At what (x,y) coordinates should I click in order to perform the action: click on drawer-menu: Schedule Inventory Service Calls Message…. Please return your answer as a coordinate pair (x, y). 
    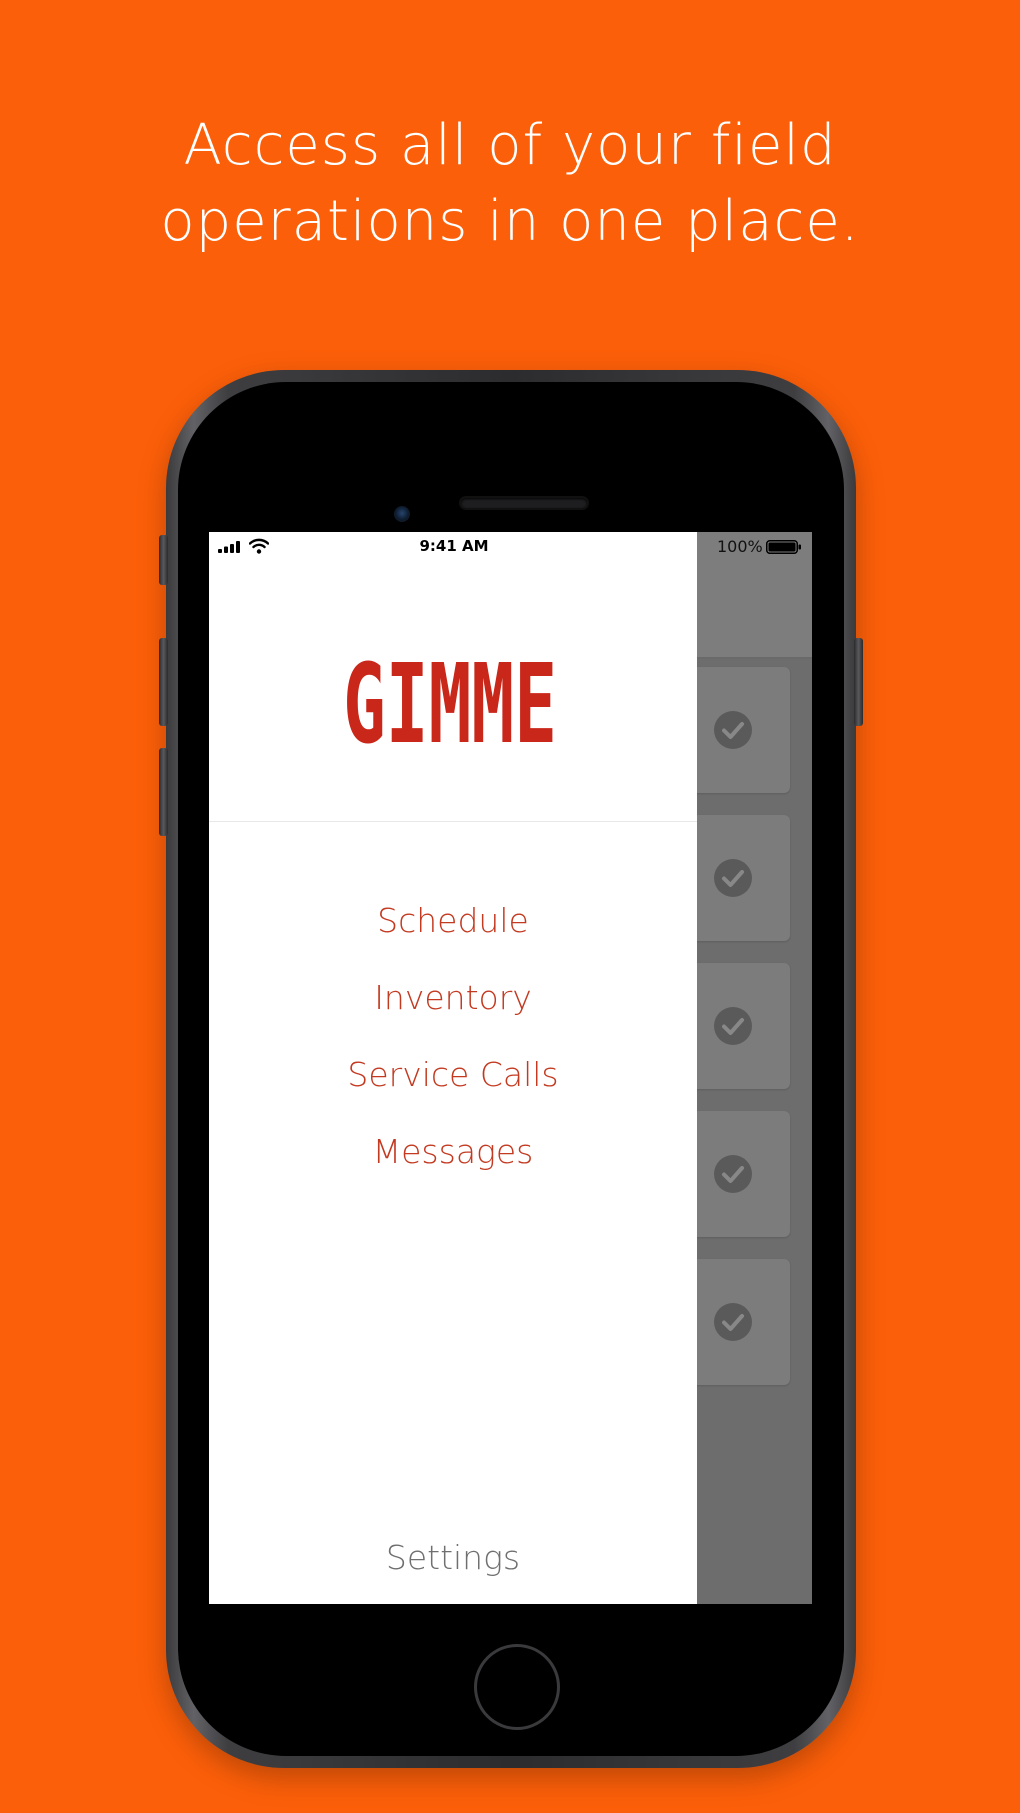
    Looking at the image, I should click on (453, 1036).